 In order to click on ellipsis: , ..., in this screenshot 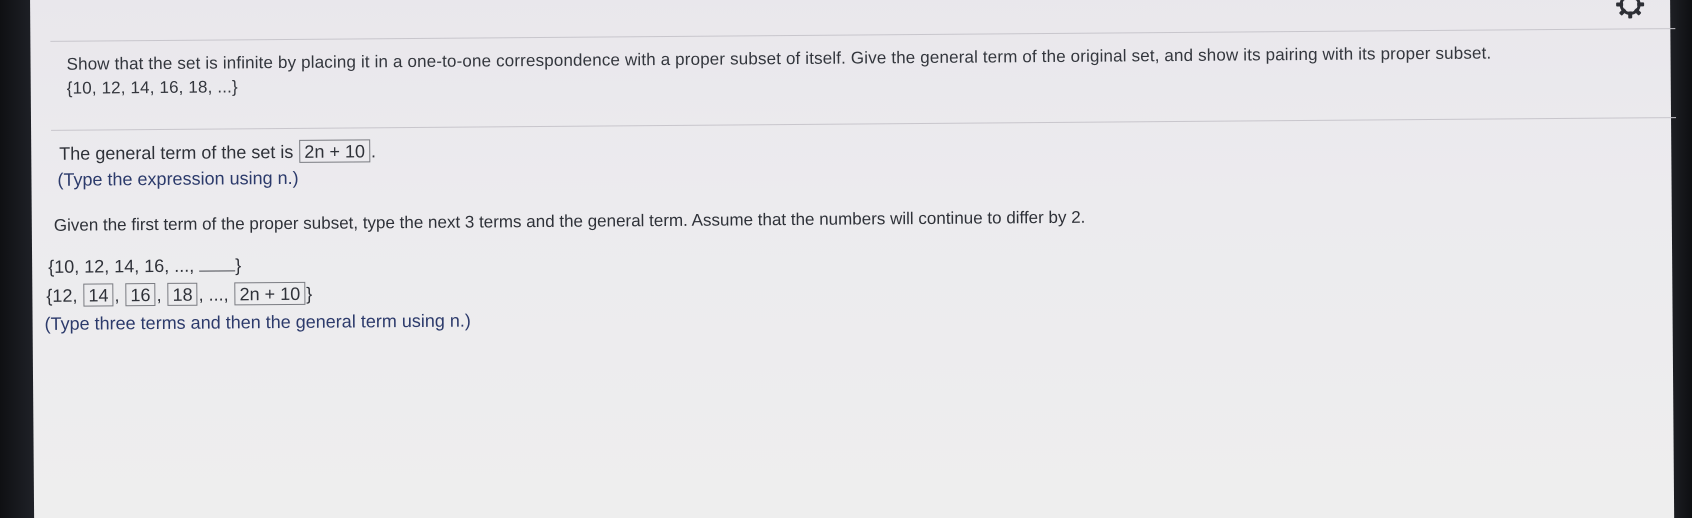, I will do `click(213, 294)`.